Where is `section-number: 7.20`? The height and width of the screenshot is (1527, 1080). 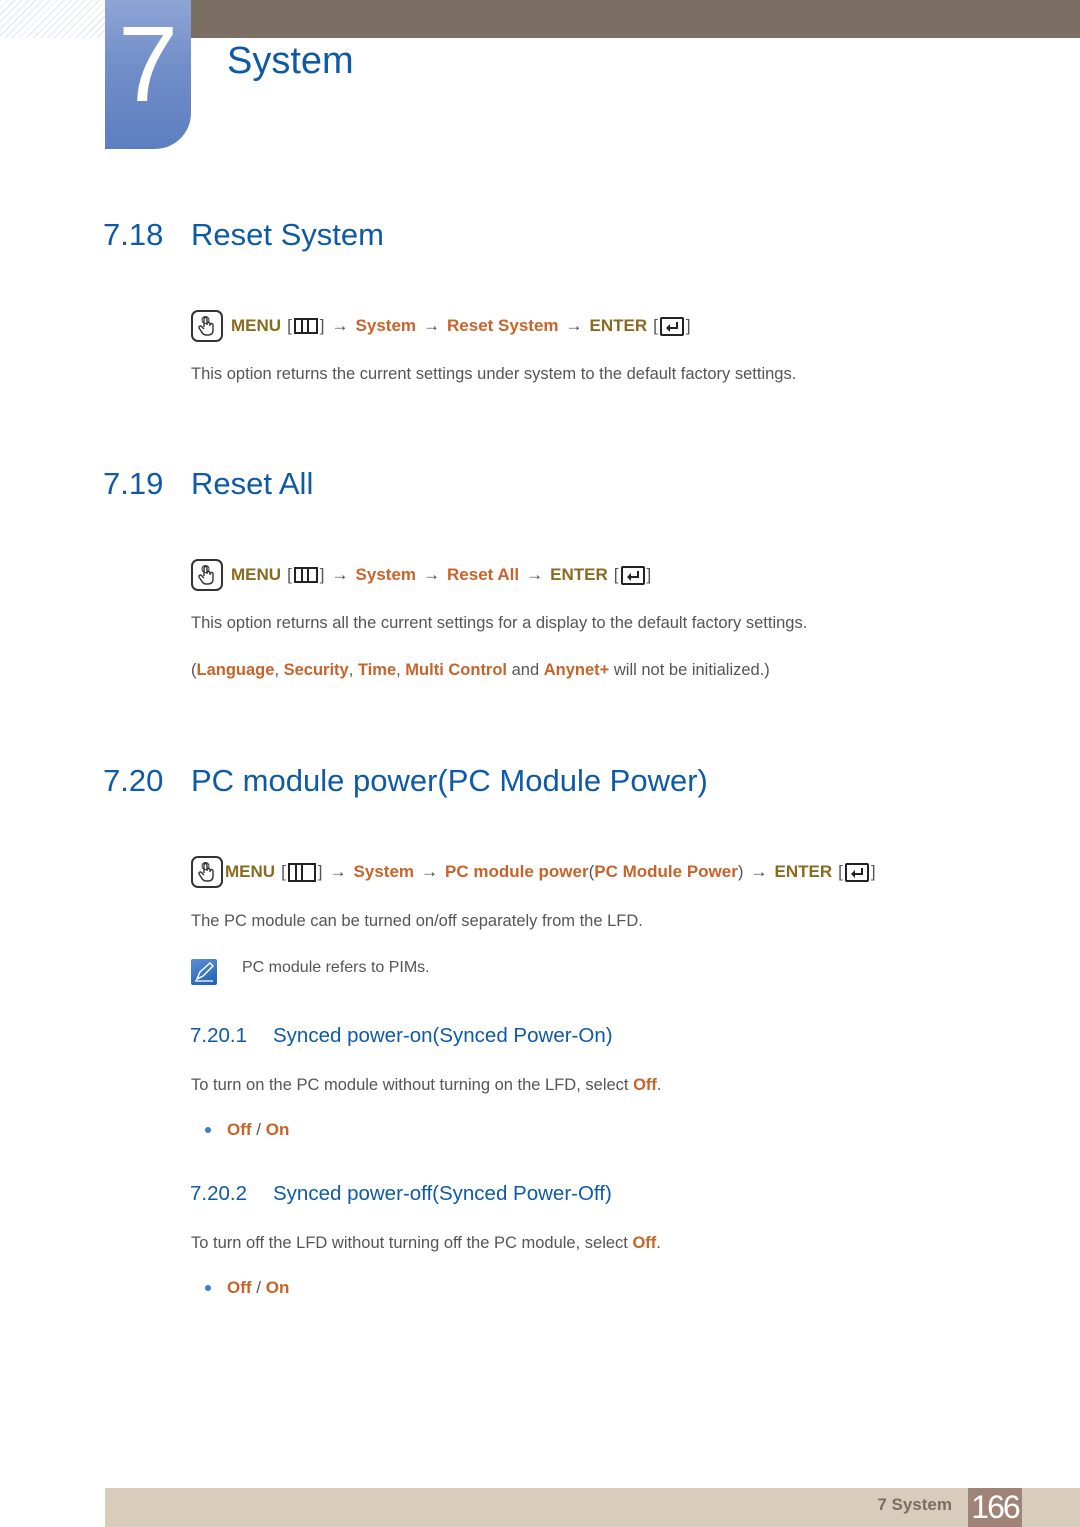
section-number: 7.20 is located at coordinates (133, 780).